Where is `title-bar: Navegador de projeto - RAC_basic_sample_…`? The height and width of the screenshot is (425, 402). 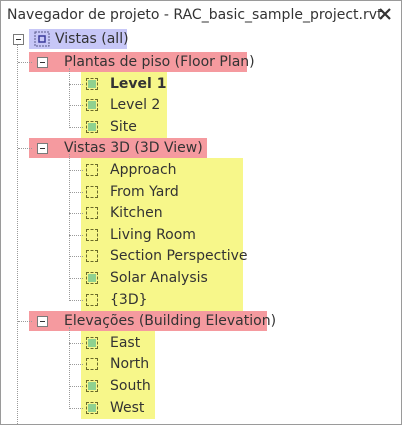
title-bar: Navegador de projeto - RAC_basic_sample_… is located at coordinates (201, 15).